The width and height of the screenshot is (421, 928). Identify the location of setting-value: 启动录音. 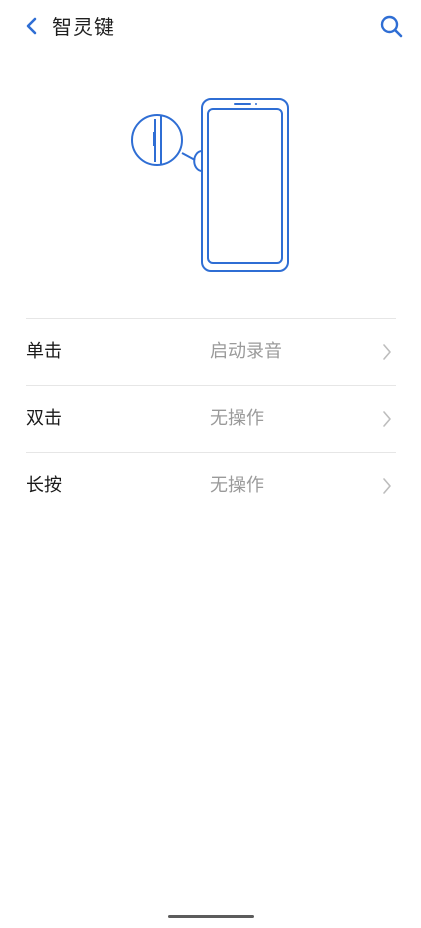
(246, 351).